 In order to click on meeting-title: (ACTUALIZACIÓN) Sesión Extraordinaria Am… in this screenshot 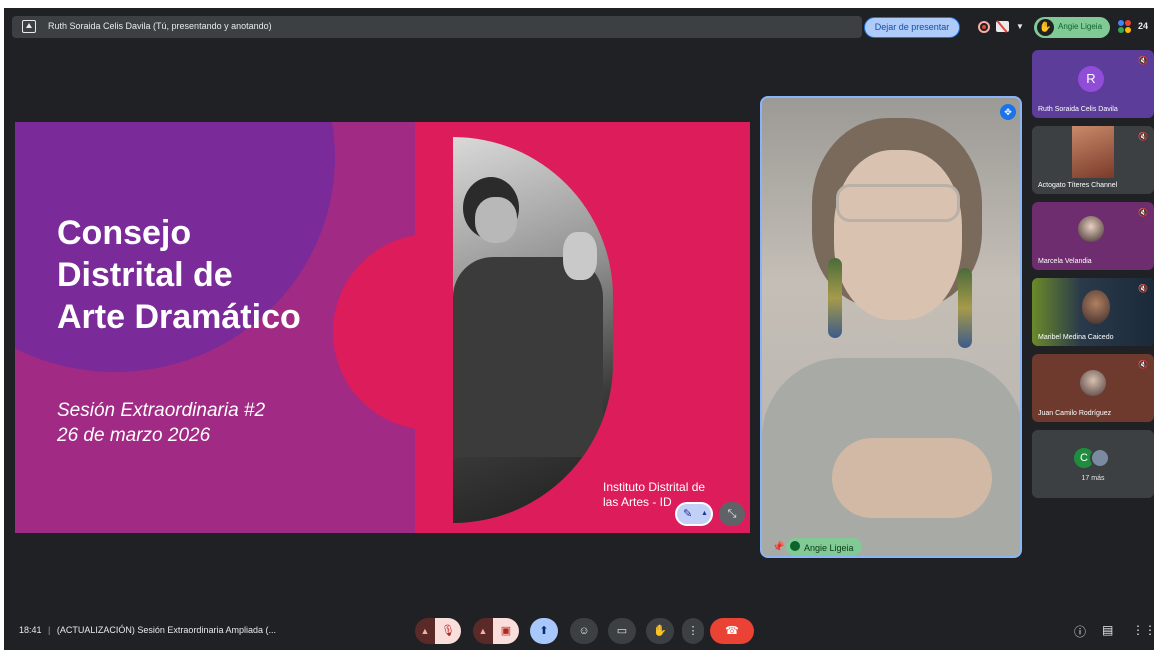, I will do `click(166, 630)`.